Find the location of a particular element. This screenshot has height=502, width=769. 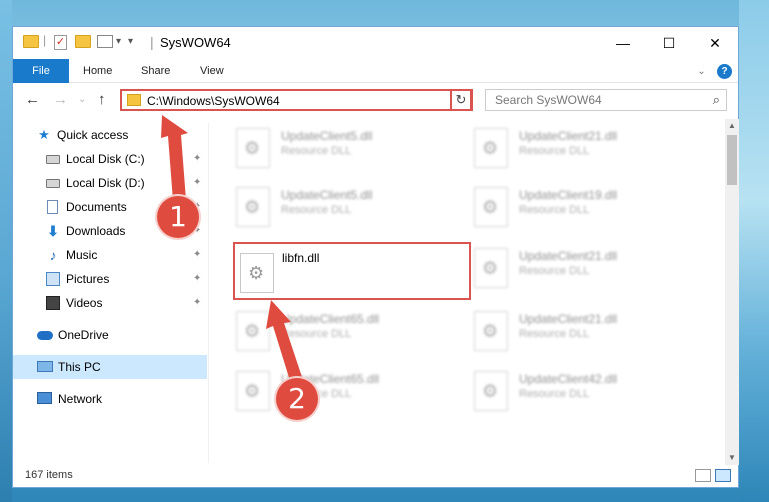

search-icon: ⌕ is located at coordinates (716, 100).